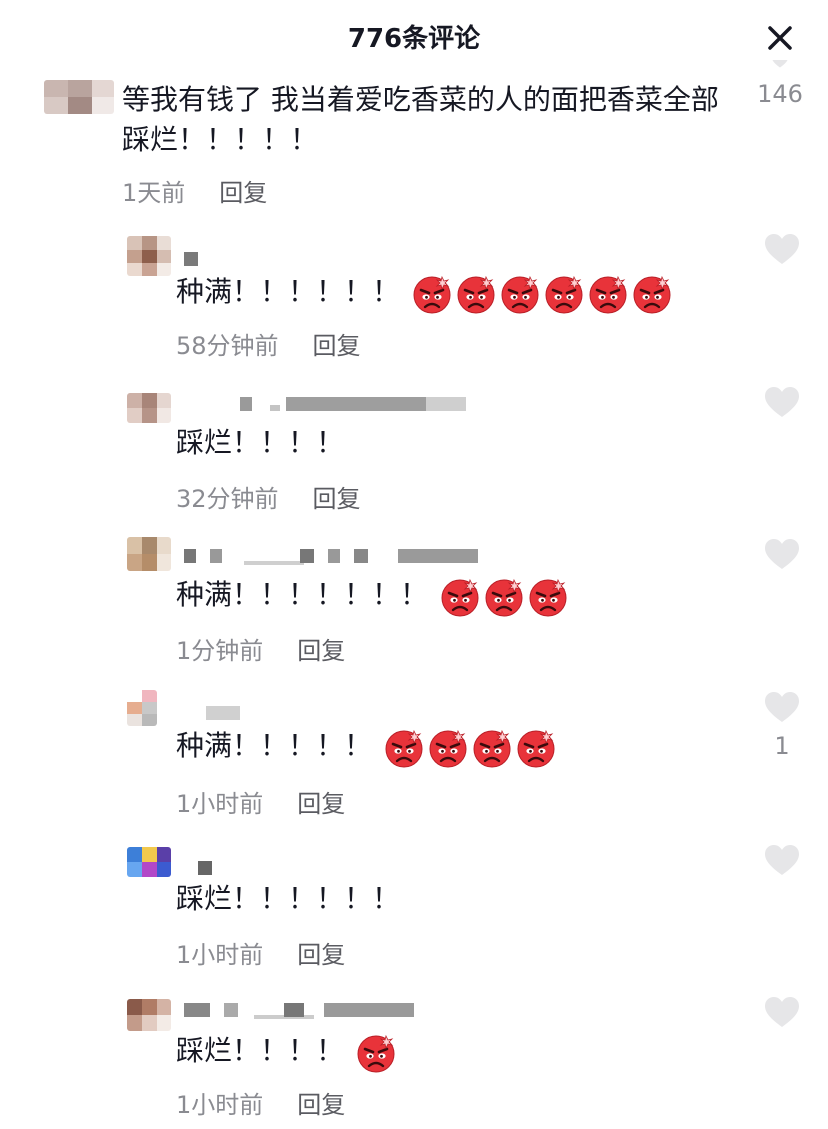 This screenshot has width=828, height=1129. I want to click on reply-comment: 种满！！！！！！！ 1分钟前 回复, so click(414, 602).